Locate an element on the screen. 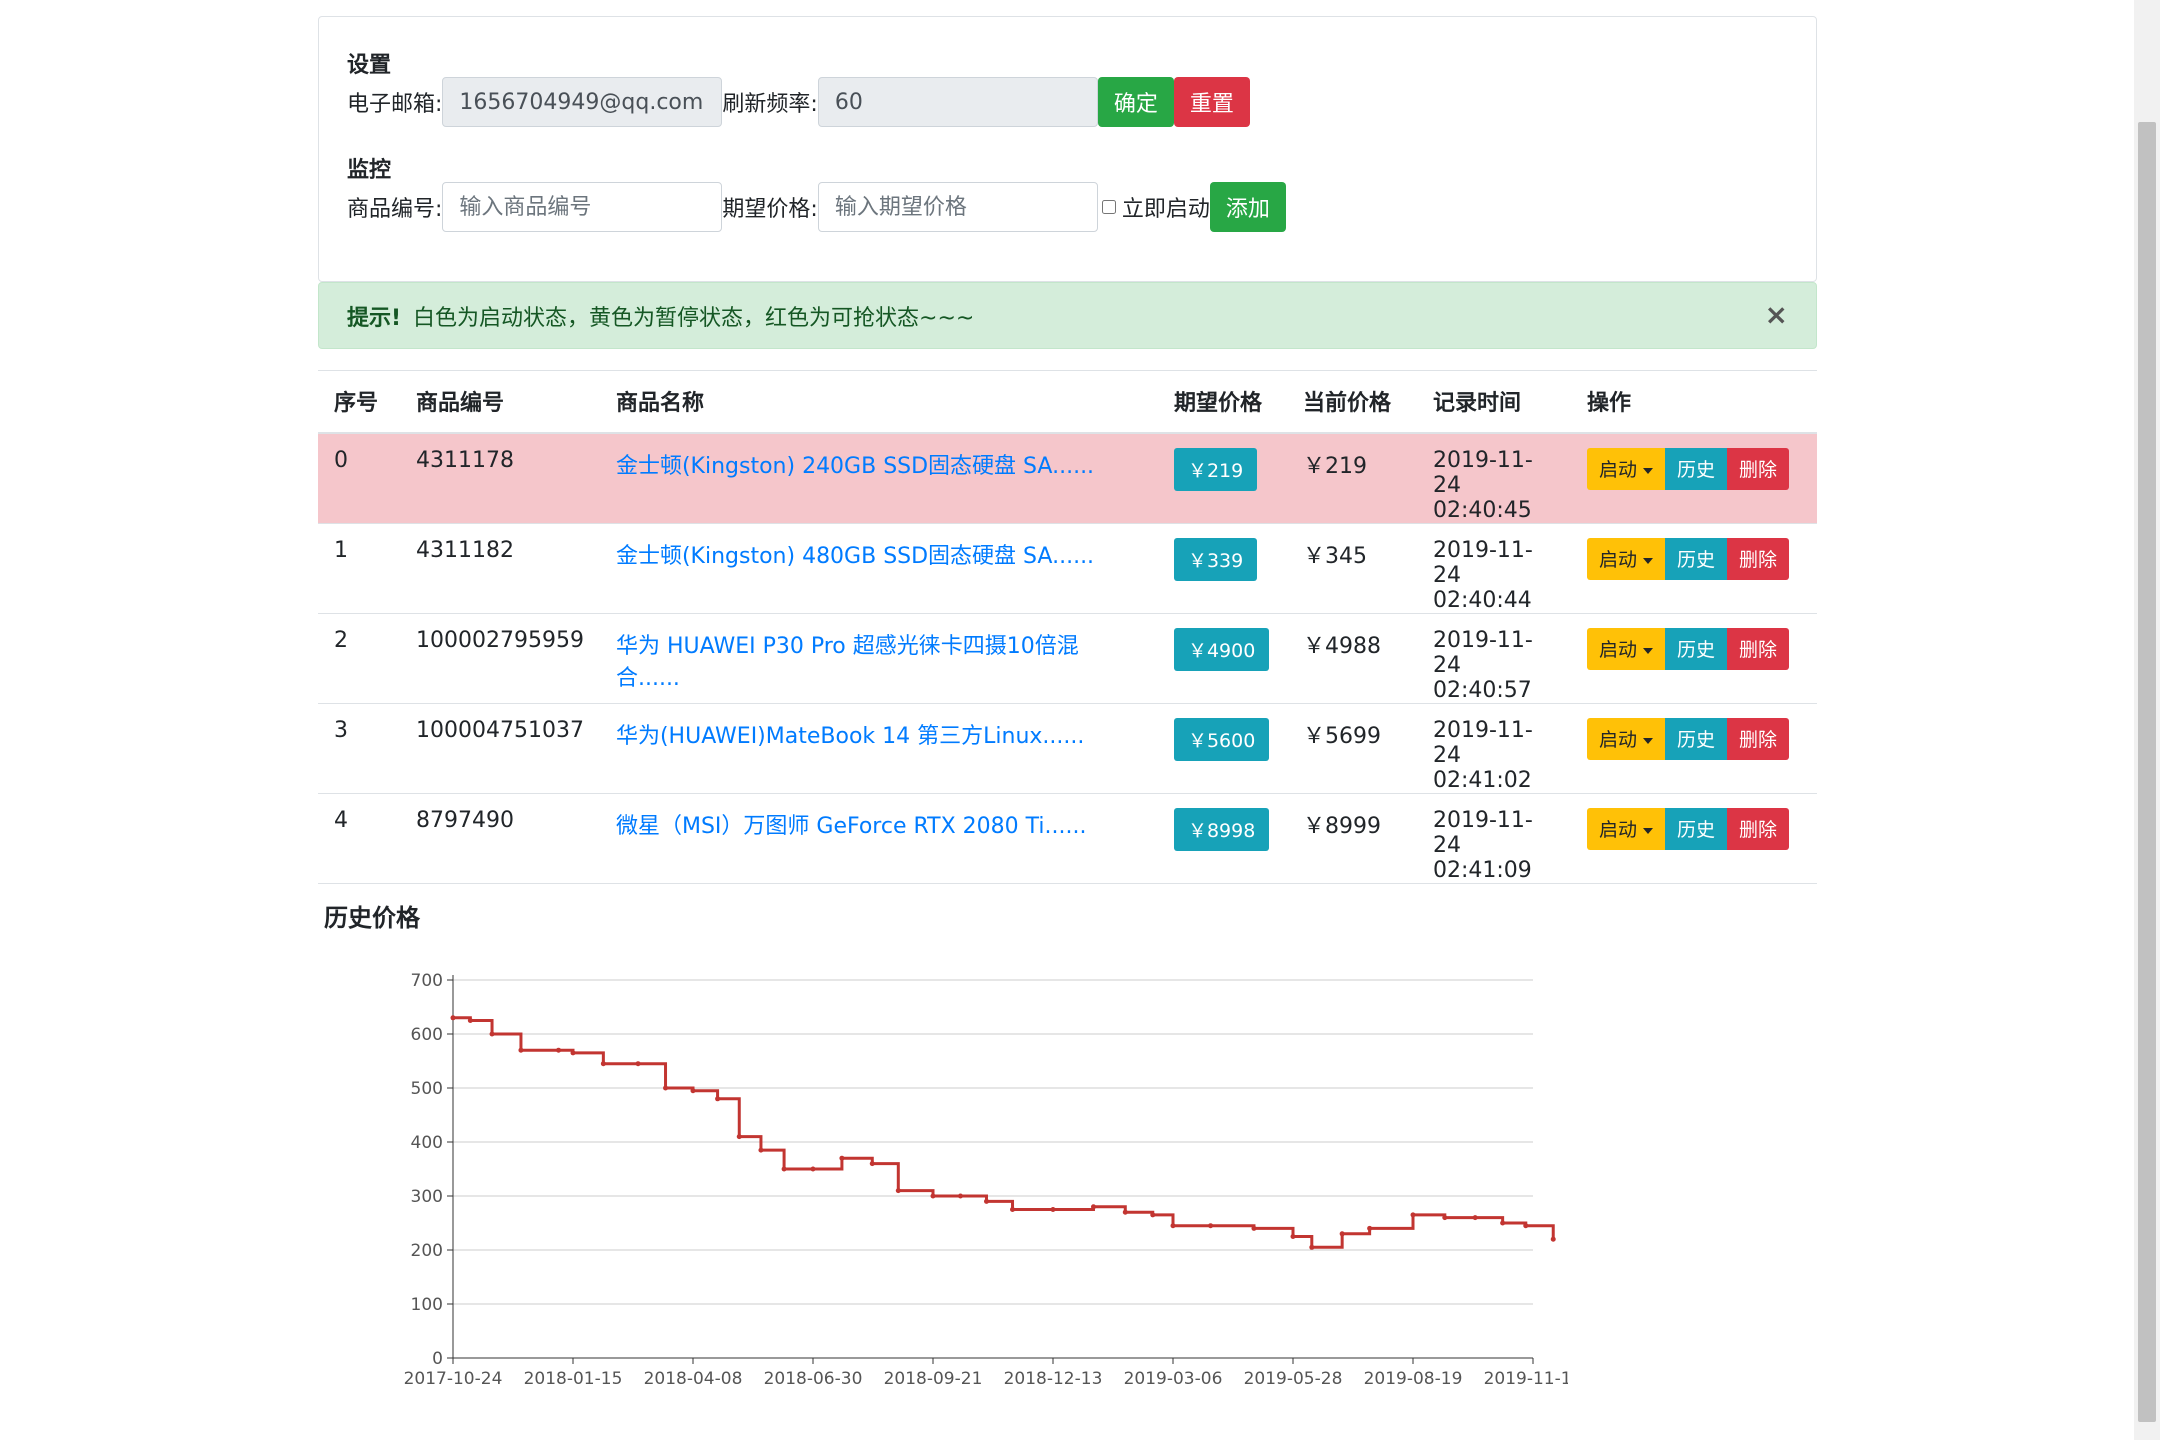 This screenshot has height=1440, width=2160. email-label: 电子邮箱: is located at coordinates (395, 104).